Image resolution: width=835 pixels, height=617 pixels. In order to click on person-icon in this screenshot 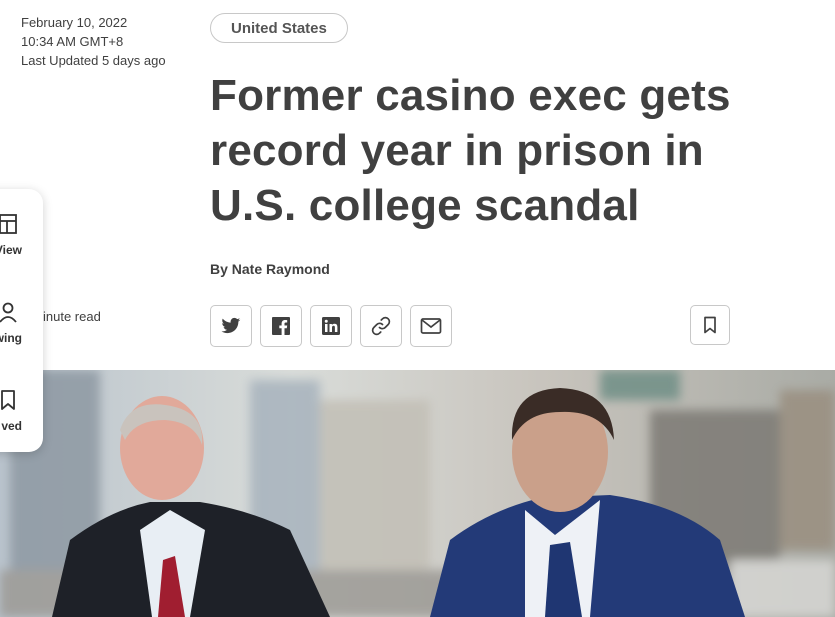, I will do `click(8, 312)`.